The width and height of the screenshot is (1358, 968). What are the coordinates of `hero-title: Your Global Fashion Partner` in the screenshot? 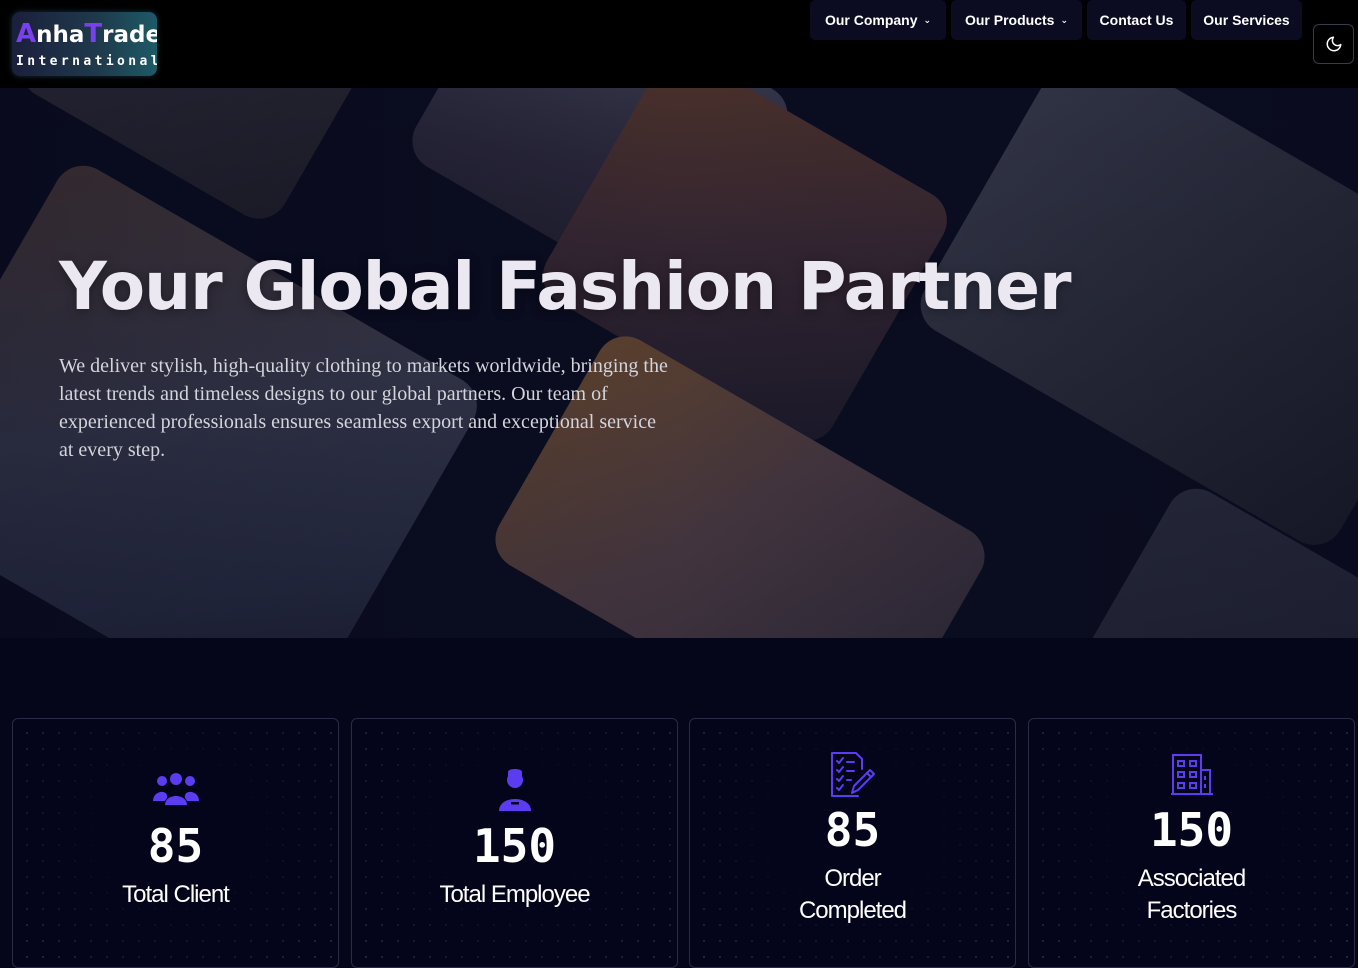 It's located at (565, 286).